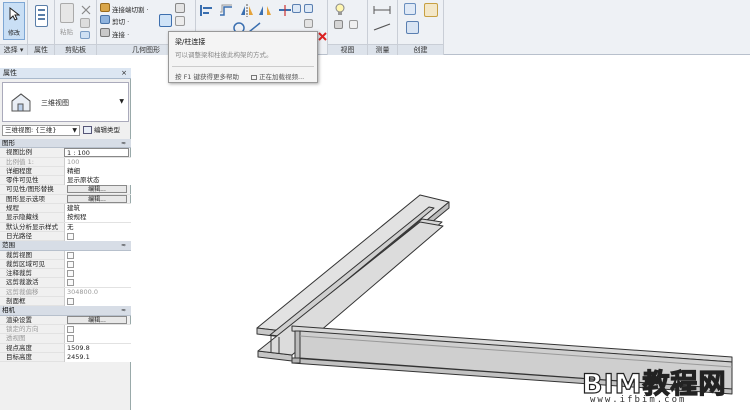  Describe the element at coordinates (120, 21) in the screenshot. I see `cut-geometry-label: 剪切 ·` at that location.